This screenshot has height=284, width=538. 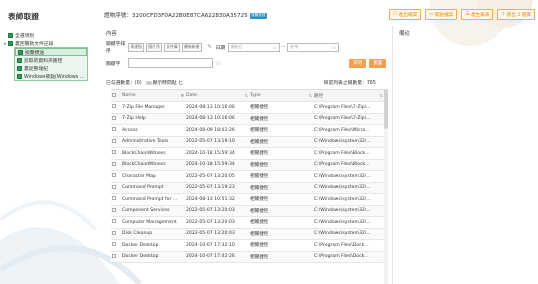 What do you see at coordinates (281, 96) in the screenshot?
I see `column-header-type: Type ⇅` at bounding box center [281, 96].